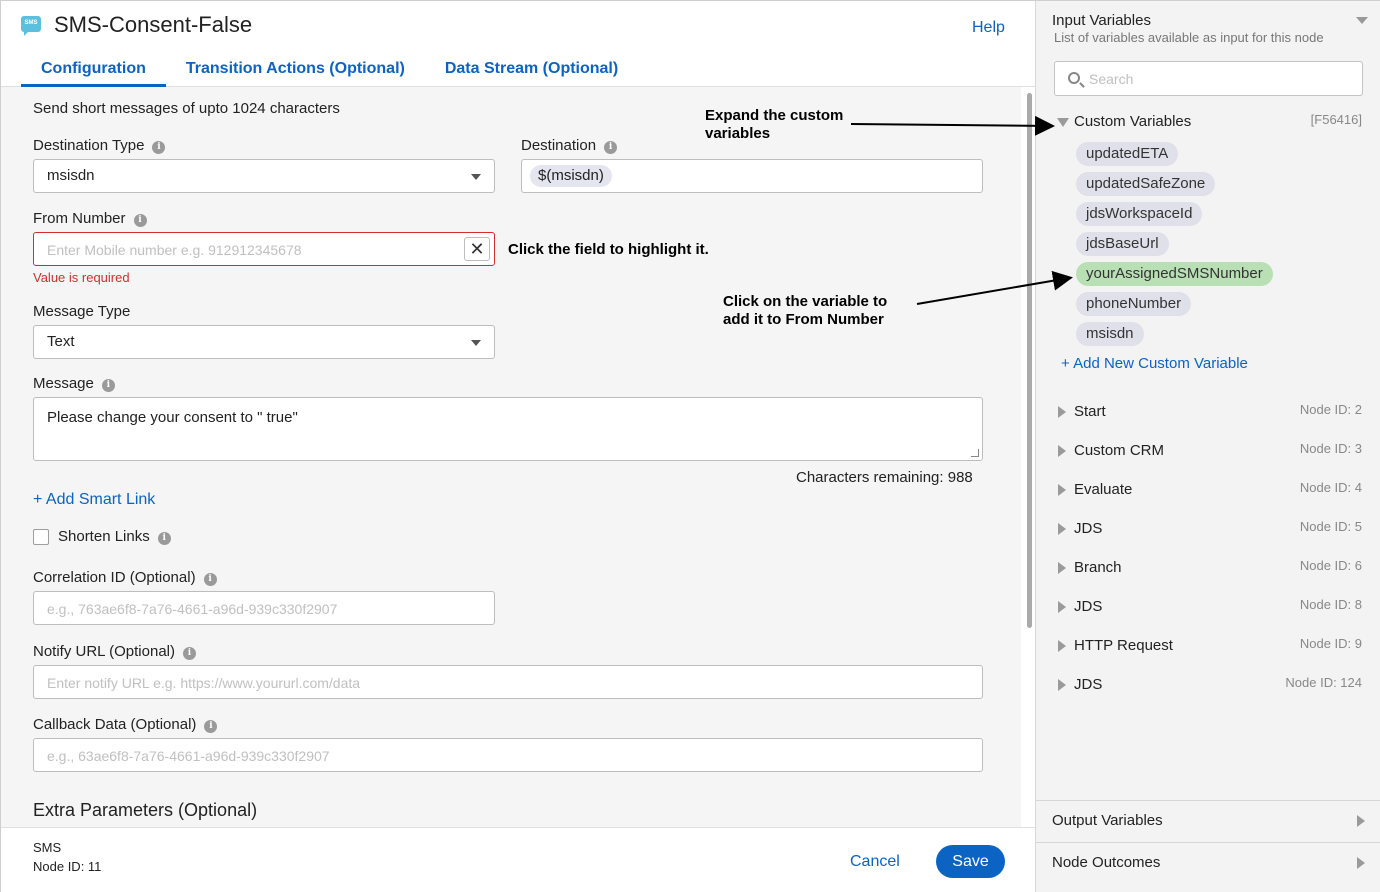 This screenshot has height=892, width=1380. Describe the element at coordinates (531, 73) in the screenshot. I see `tab-data-stream: Data Stream (Optional)` at that location.